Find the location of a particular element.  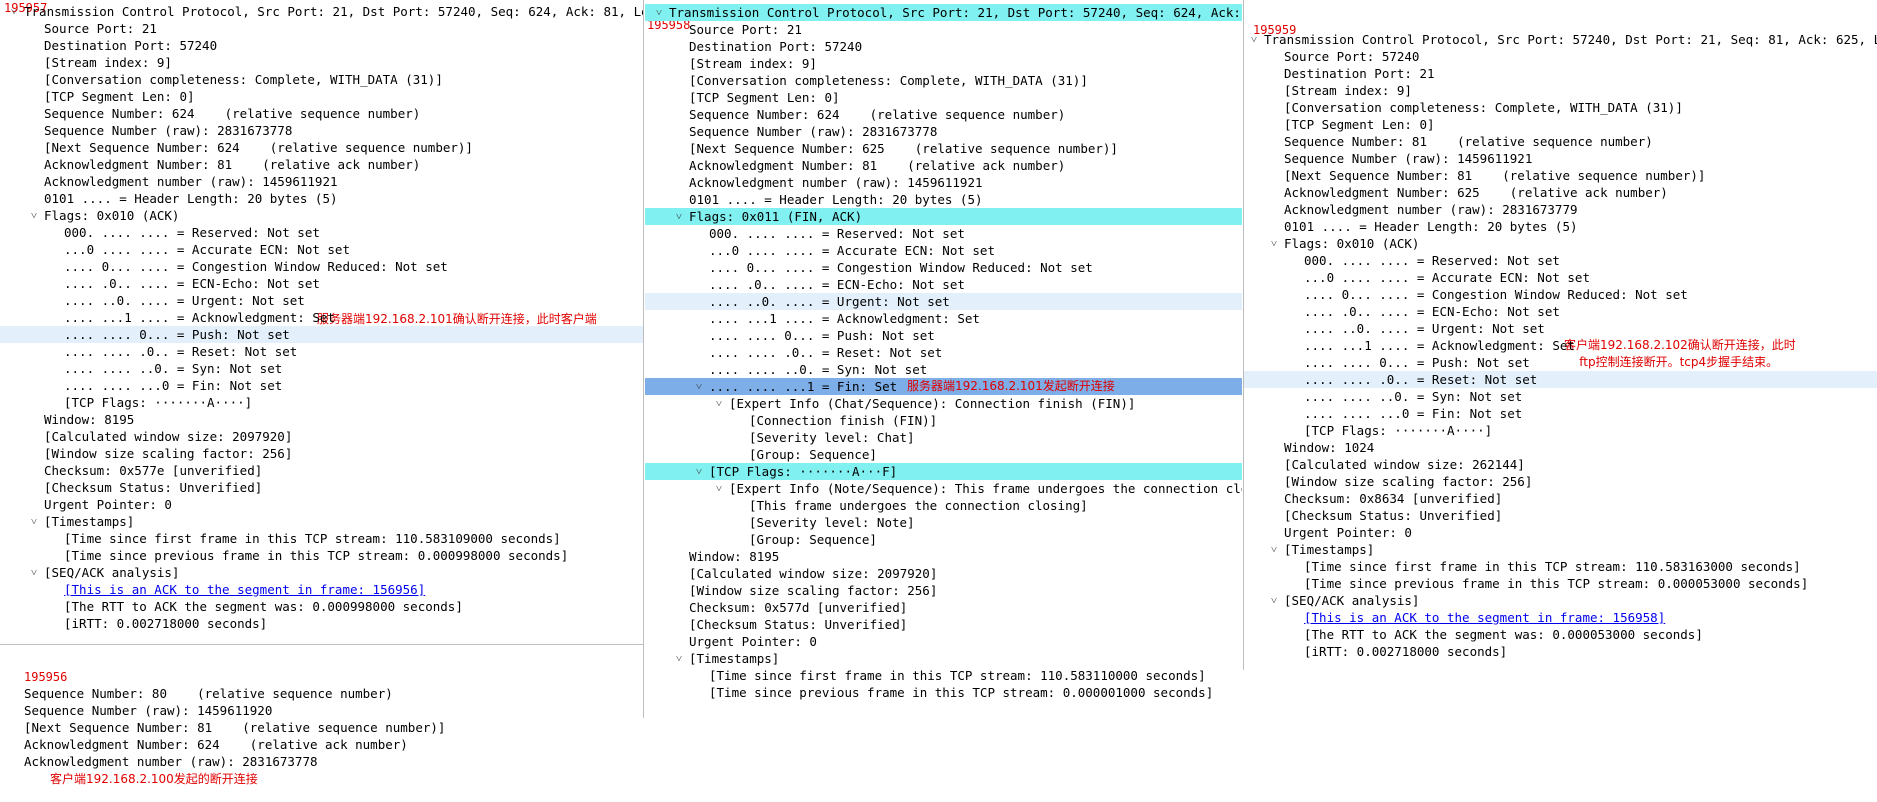

tree-node: Window: 1024 is located at coordinates (1560, 447).